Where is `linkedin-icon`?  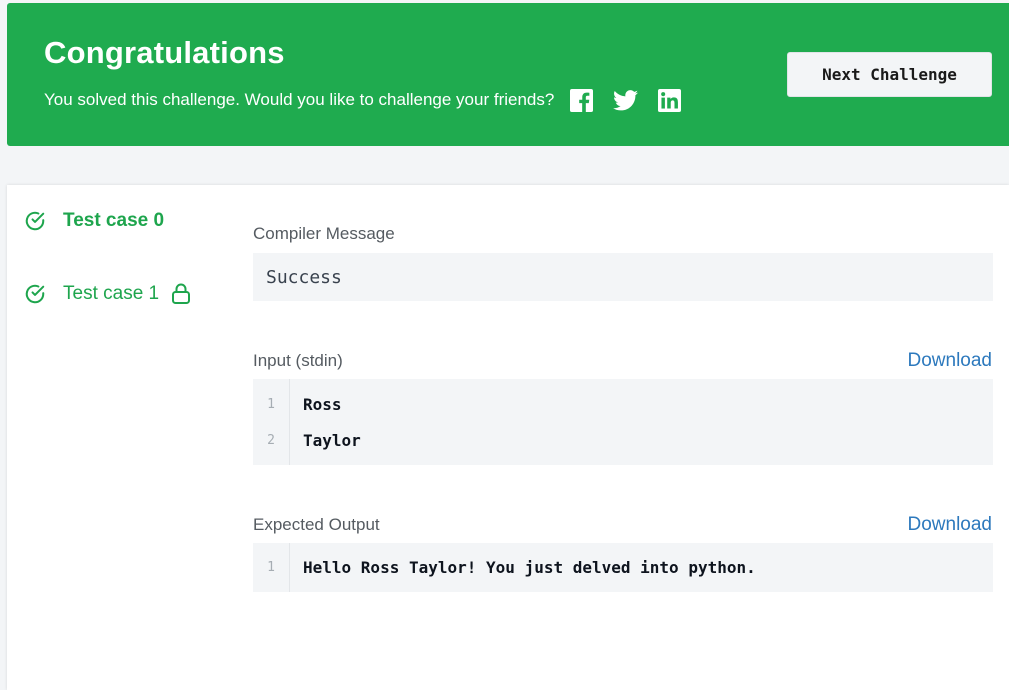 linkedin-icon is located at coordinates (669, 100).